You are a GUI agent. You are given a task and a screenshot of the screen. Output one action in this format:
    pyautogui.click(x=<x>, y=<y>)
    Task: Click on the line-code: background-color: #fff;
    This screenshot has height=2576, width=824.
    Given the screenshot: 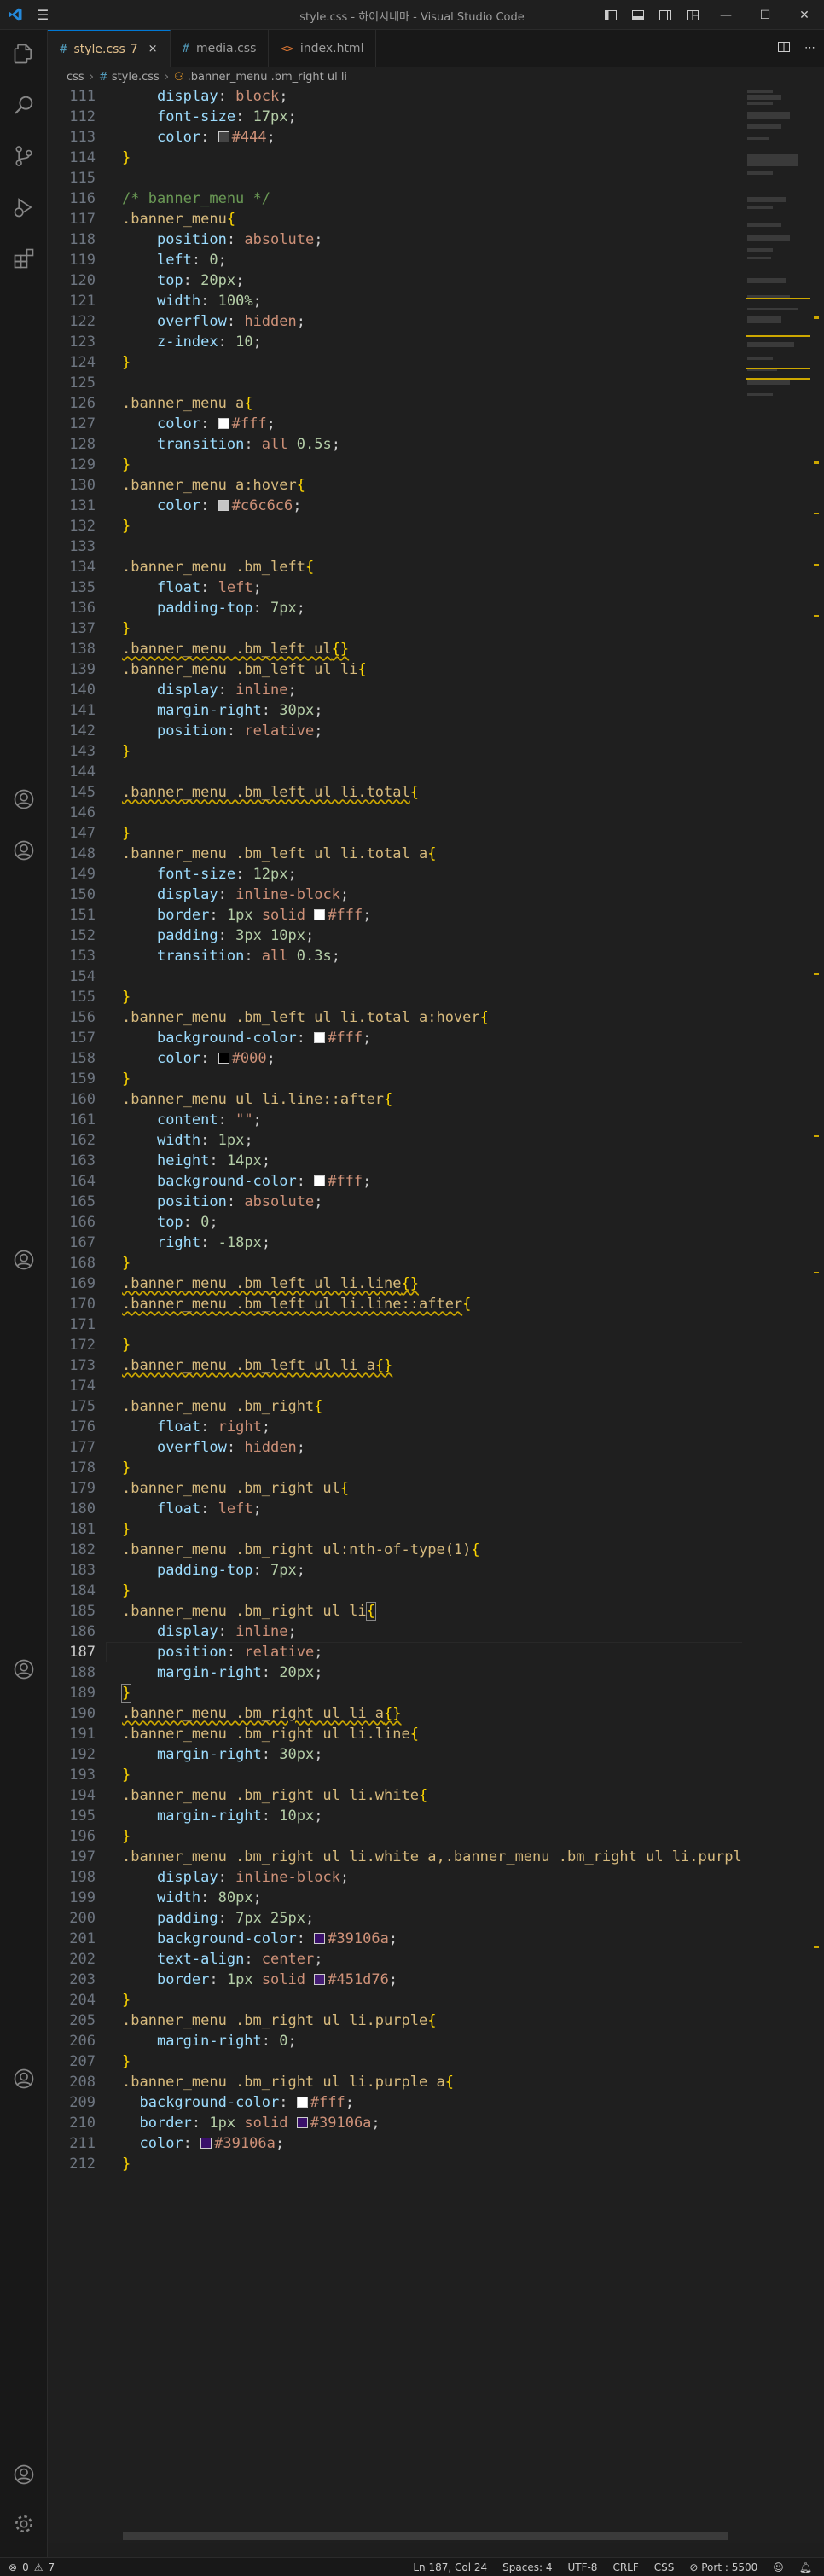 What is the action you would take?
    pyautogui.click(x=246, y=1181)
    